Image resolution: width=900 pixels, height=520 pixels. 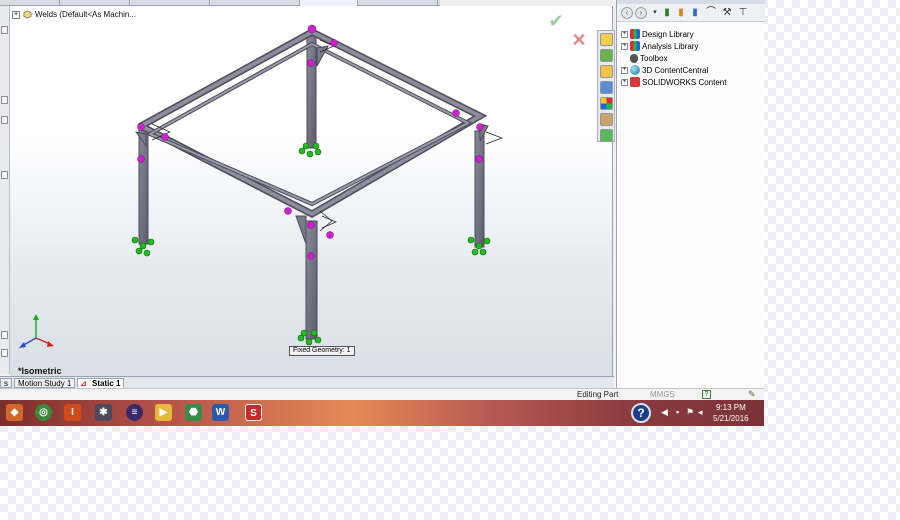 What do you see at coordinates (635, 34) in the screenshot?
I see `design-library-icon` at bounding box center [635, 34].